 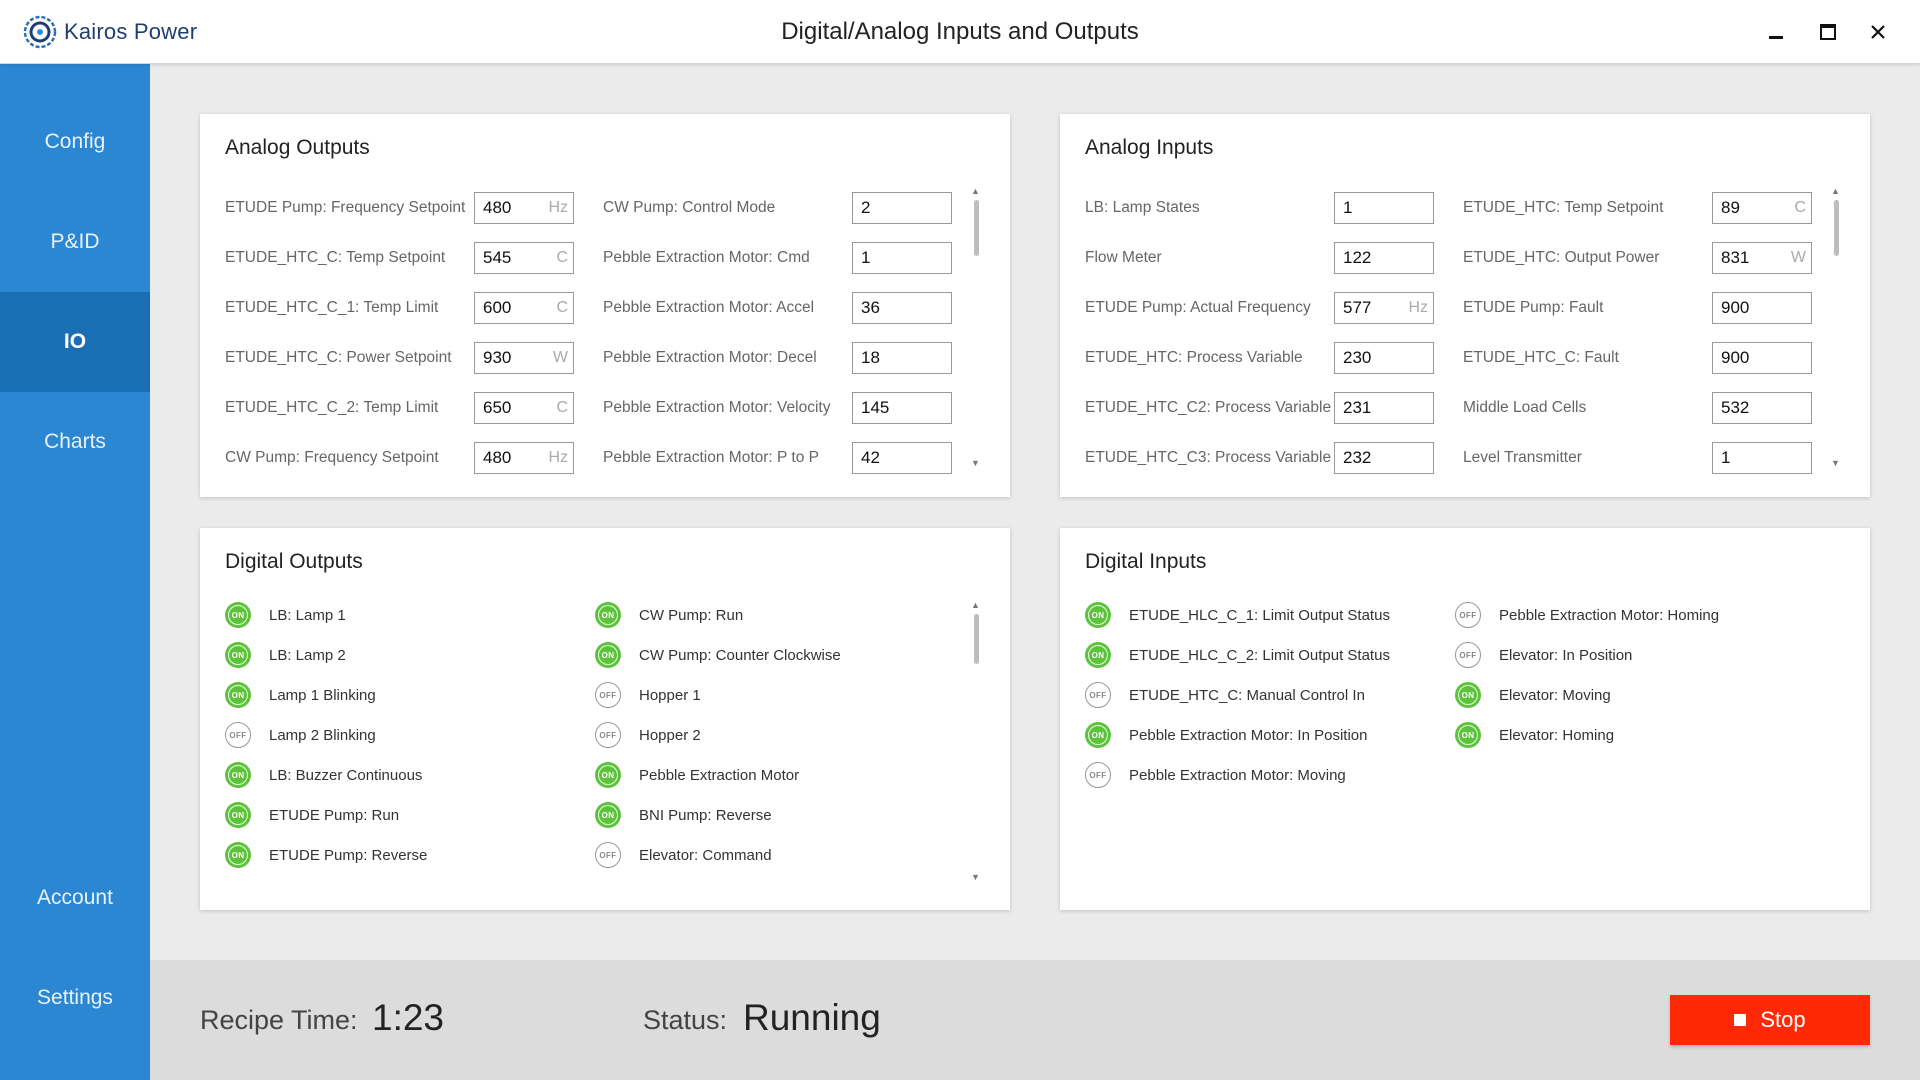 What do you see at coordinates (346, 775) in the screenshot?
I see `digital-io-label: LB: Buzzer Continuous` at bounding box center [346, 775].